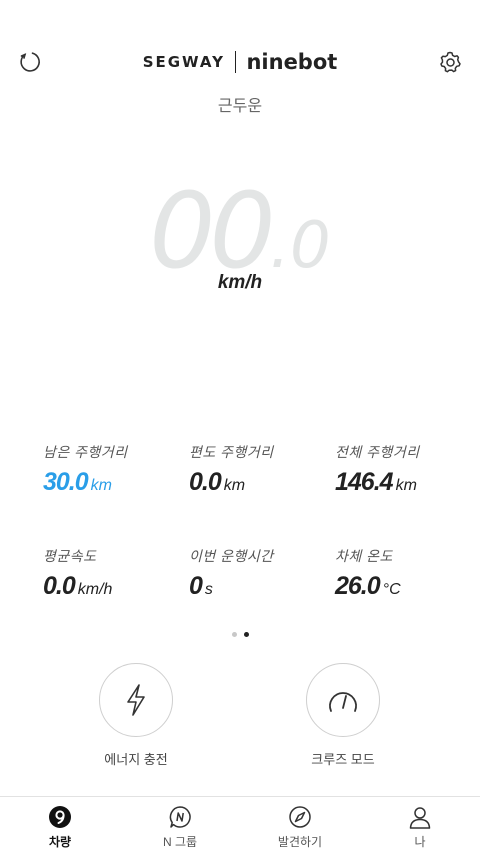 The height and width of the screenshot is (855, 480). I want to click on stat-label: 이번 운행시간, so click(231, 556).